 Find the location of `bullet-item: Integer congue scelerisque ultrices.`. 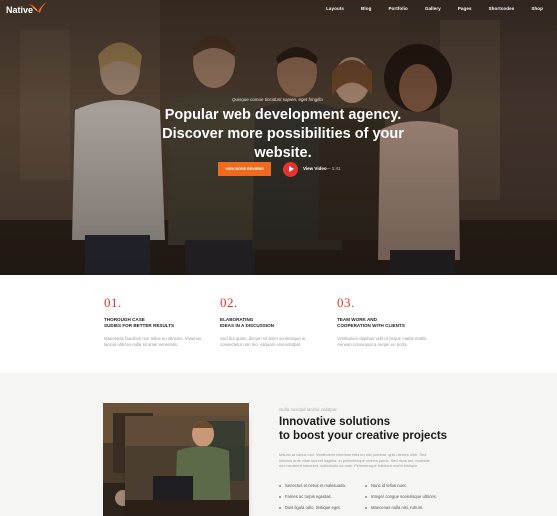

bullet-item: Integer congue scelerisque ultrices. is located at coordinates (412, 496).